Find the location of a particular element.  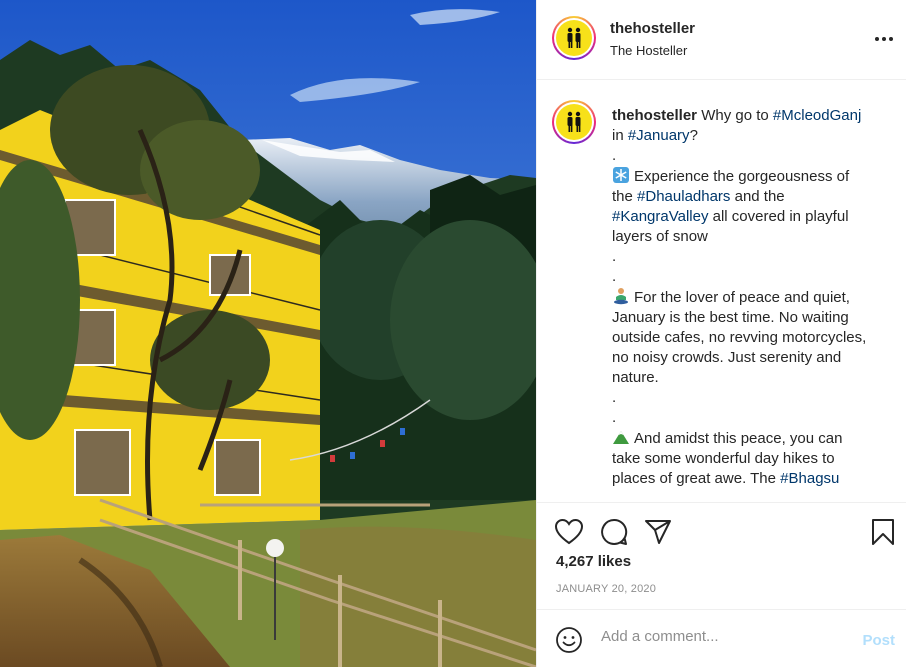

snowflake-icon is located at coordinates (621, 175).